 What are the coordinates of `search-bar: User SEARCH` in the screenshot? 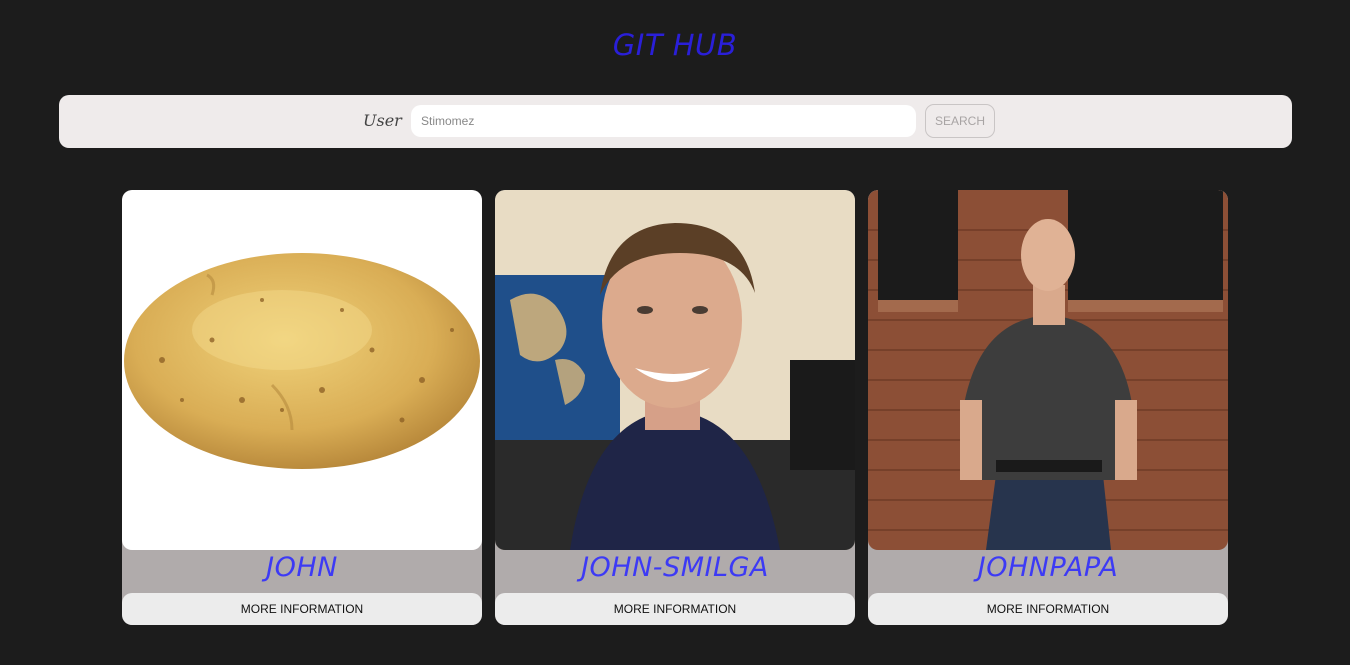 It's located at (675, 121).